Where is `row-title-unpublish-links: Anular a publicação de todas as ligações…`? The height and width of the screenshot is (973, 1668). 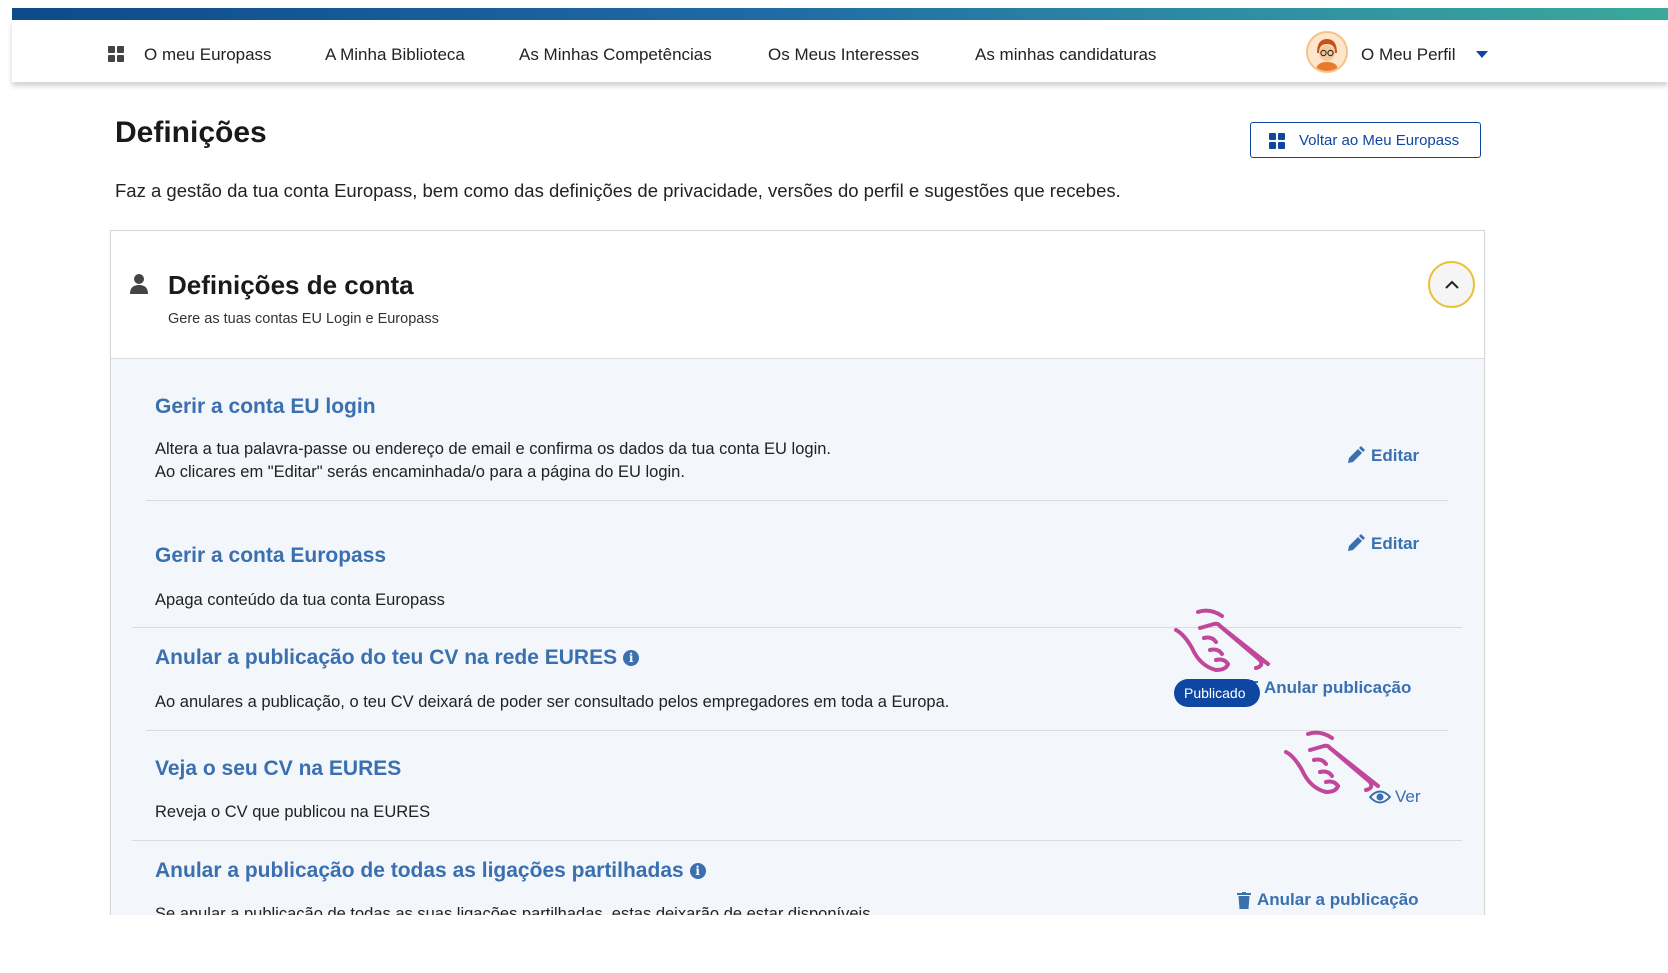
row-title-unpublish-links: Anular a publicação de todas as ligações… is located at coordinates (430, 871).